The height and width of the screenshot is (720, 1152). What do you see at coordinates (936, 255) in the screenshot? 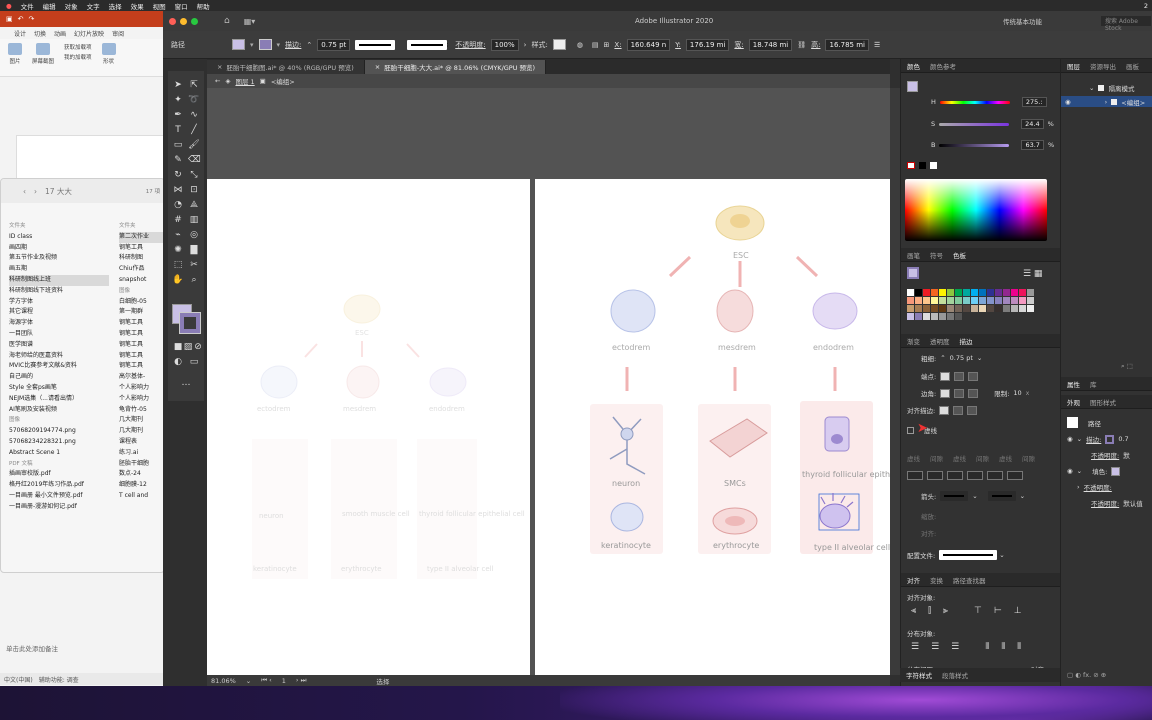
I see `tab-symbols: 符号` at bounding box center [936, 255].